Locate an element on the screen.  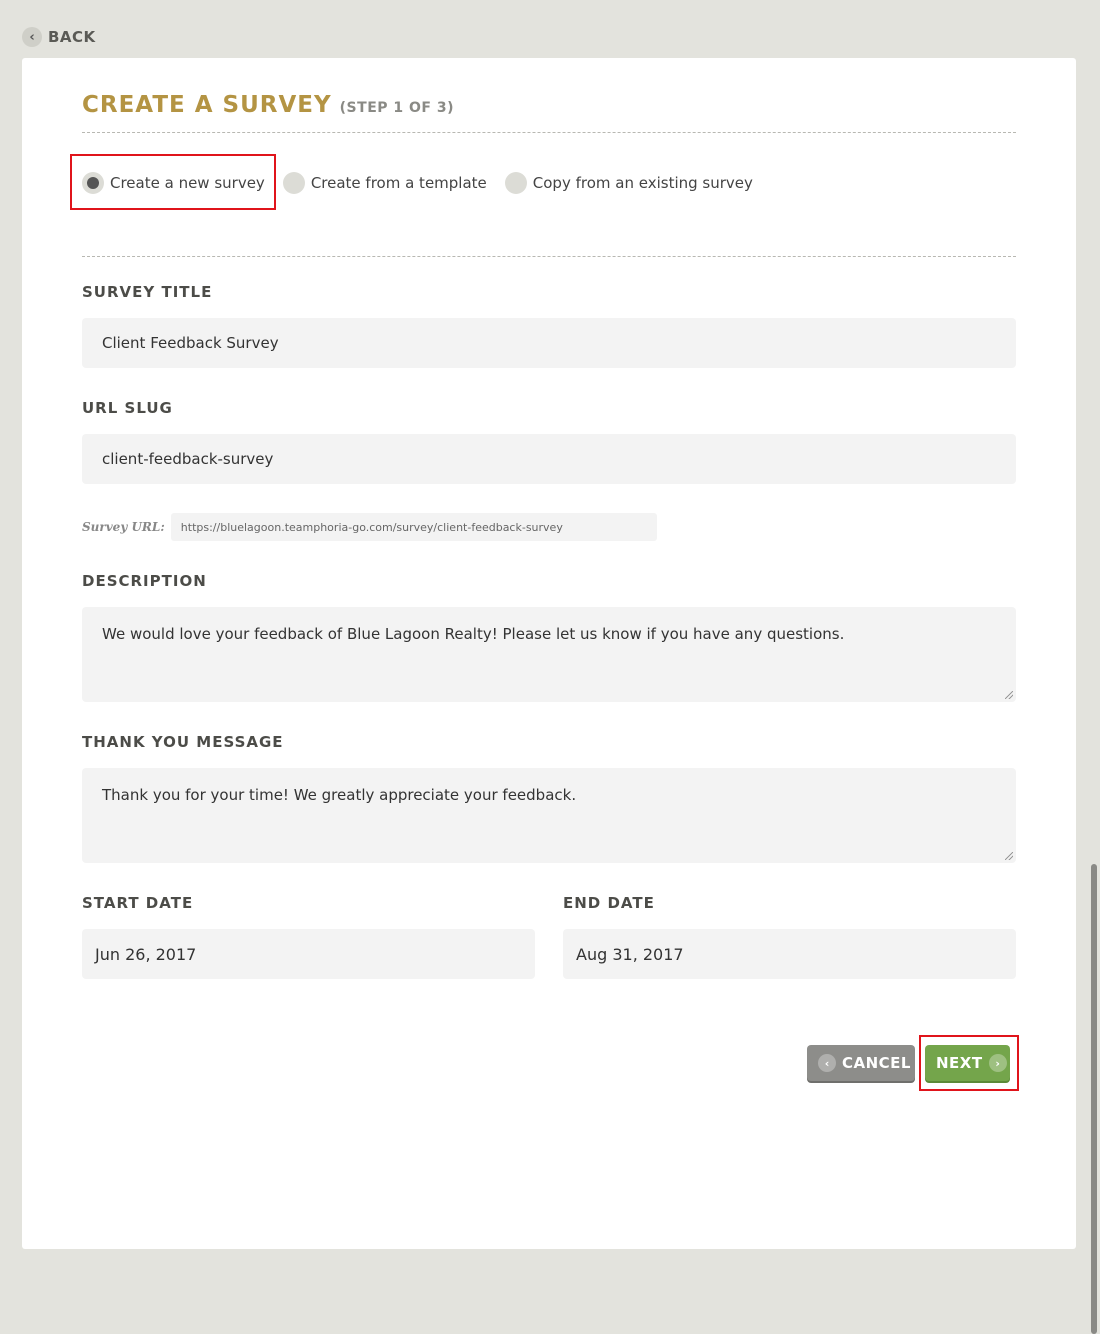
back-label: BACK is located at coordinates (72, 37).